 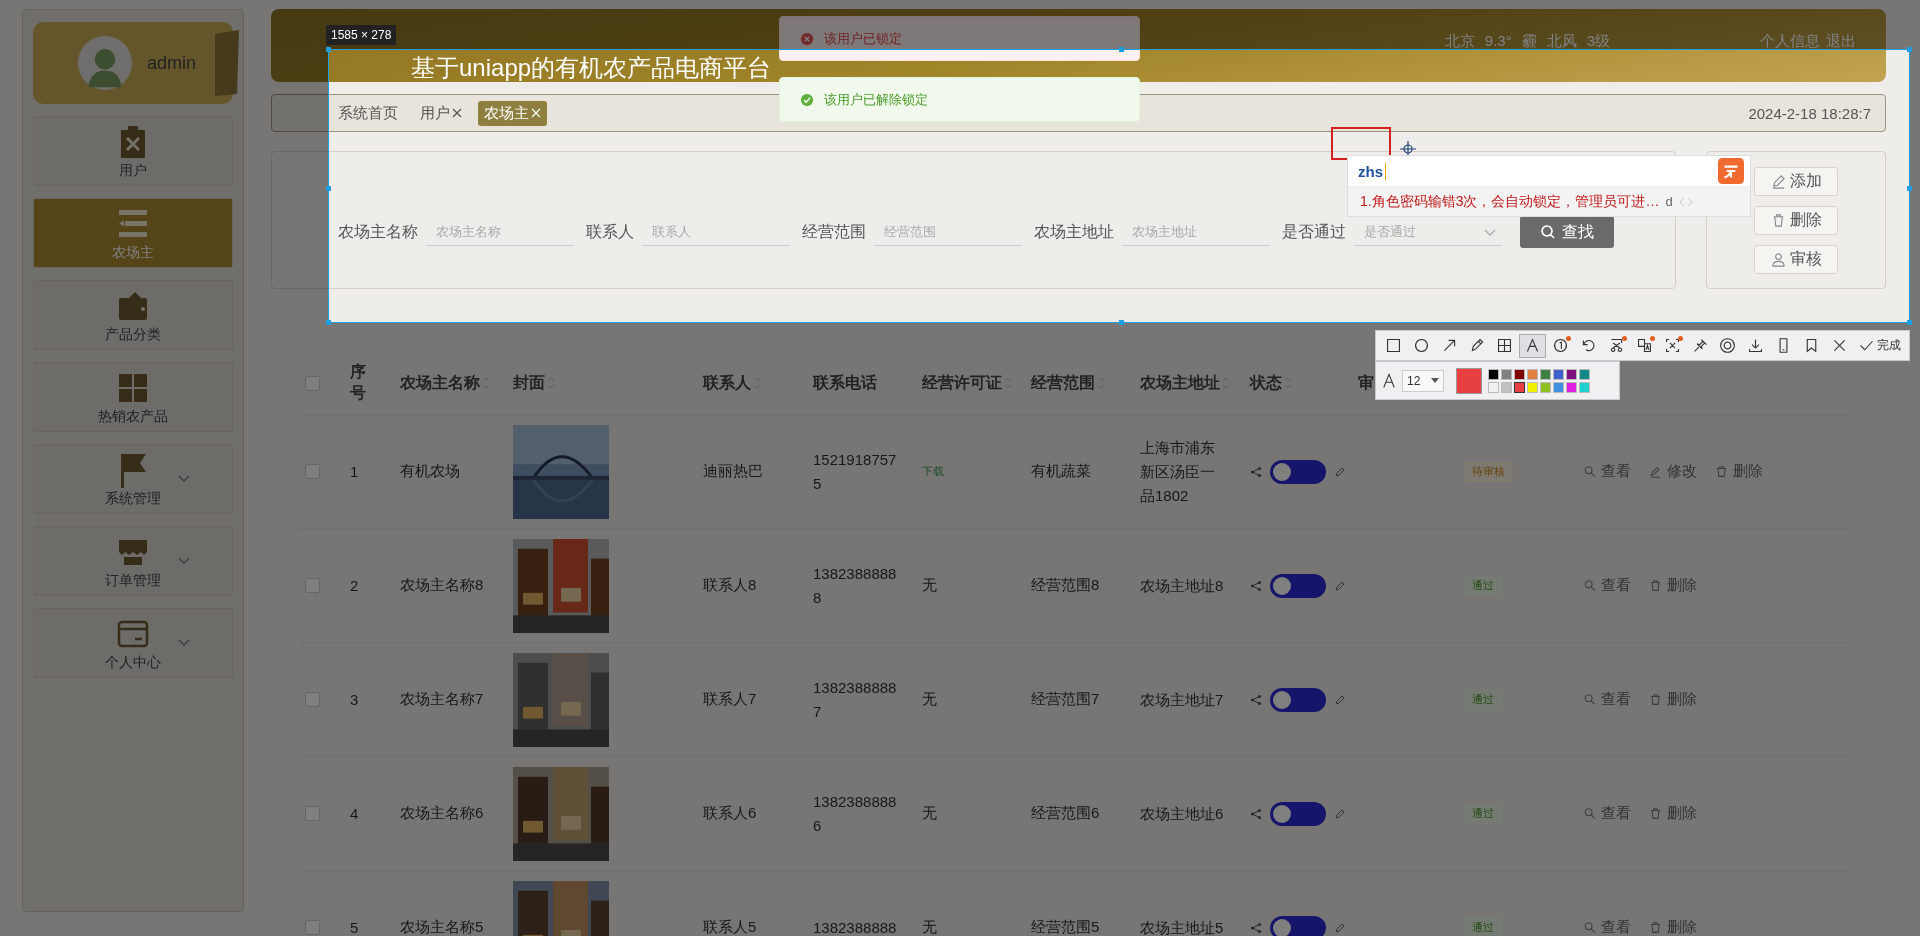 What do you see at coordinates (1589, 471) in the screenshot?
I see `search-icon` at bounding box center [1589, 471].